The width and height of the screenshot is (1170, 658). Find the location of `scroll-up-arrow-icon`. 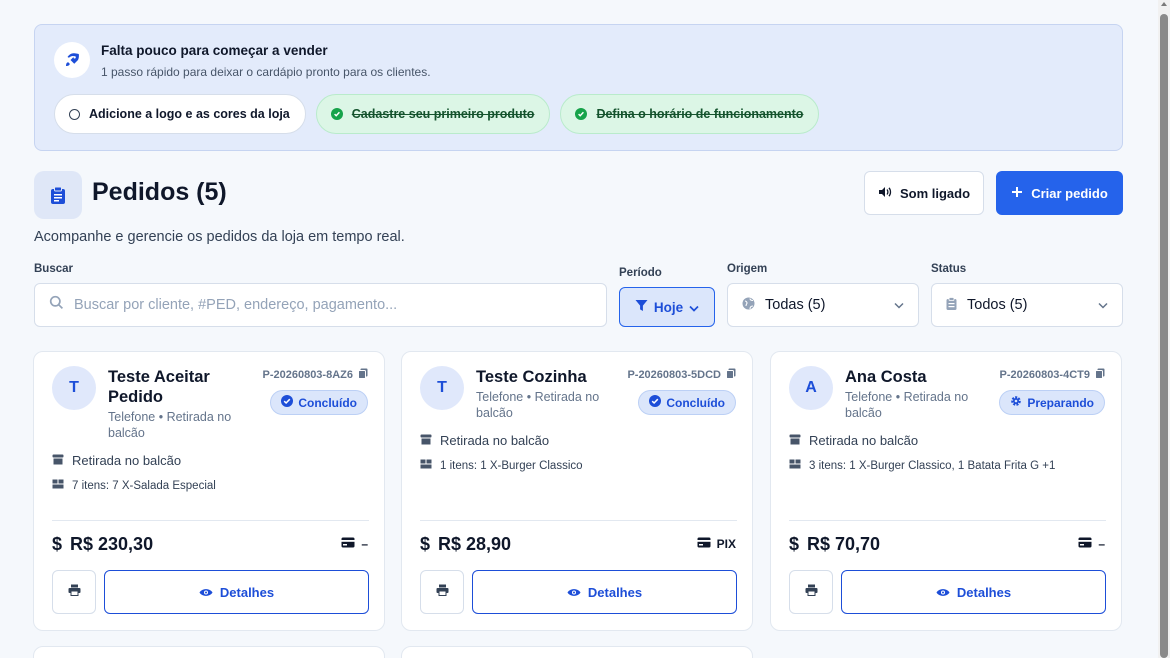

scroll-up-arrow-icon is located at coordinates (1164, 4).